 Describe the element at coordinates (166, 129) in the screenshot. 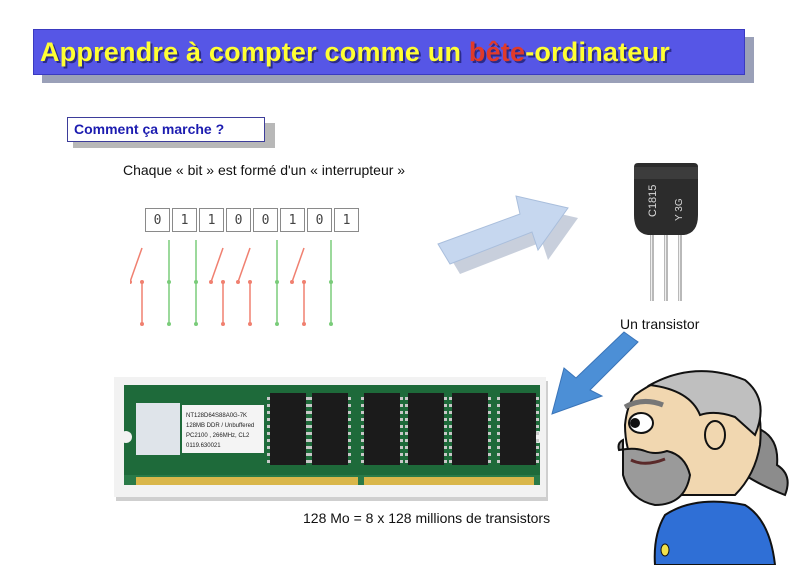

I see `section-label: Comment ça marche ?` at that location.